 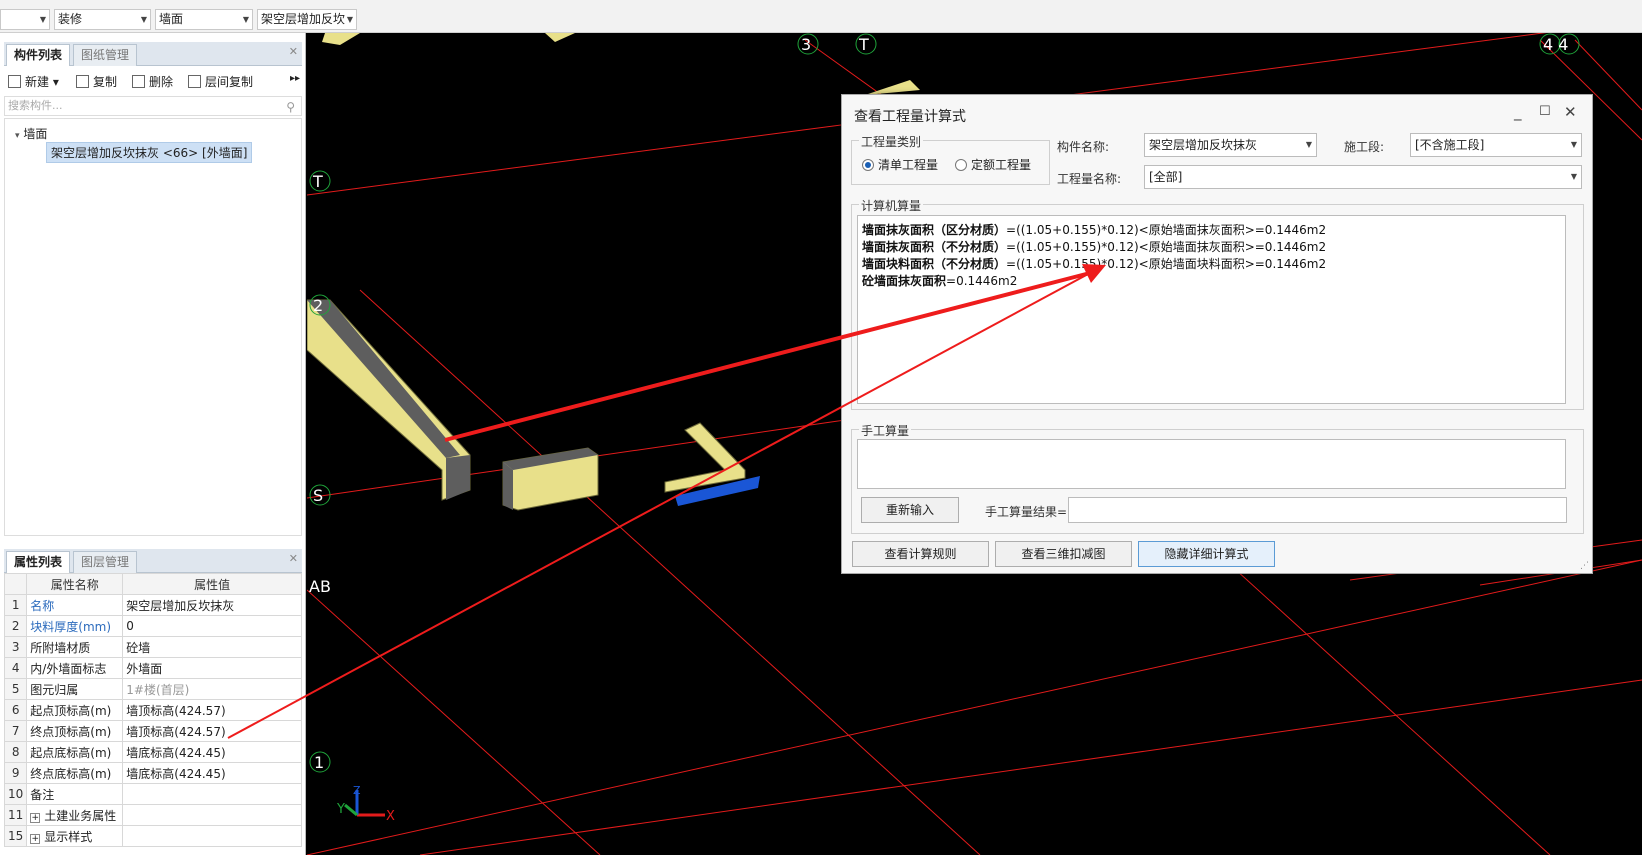 What do you see at coordinates (212, 626) in the screenshot?
I see `prop-value: 0` at bounding box center [212, 626].